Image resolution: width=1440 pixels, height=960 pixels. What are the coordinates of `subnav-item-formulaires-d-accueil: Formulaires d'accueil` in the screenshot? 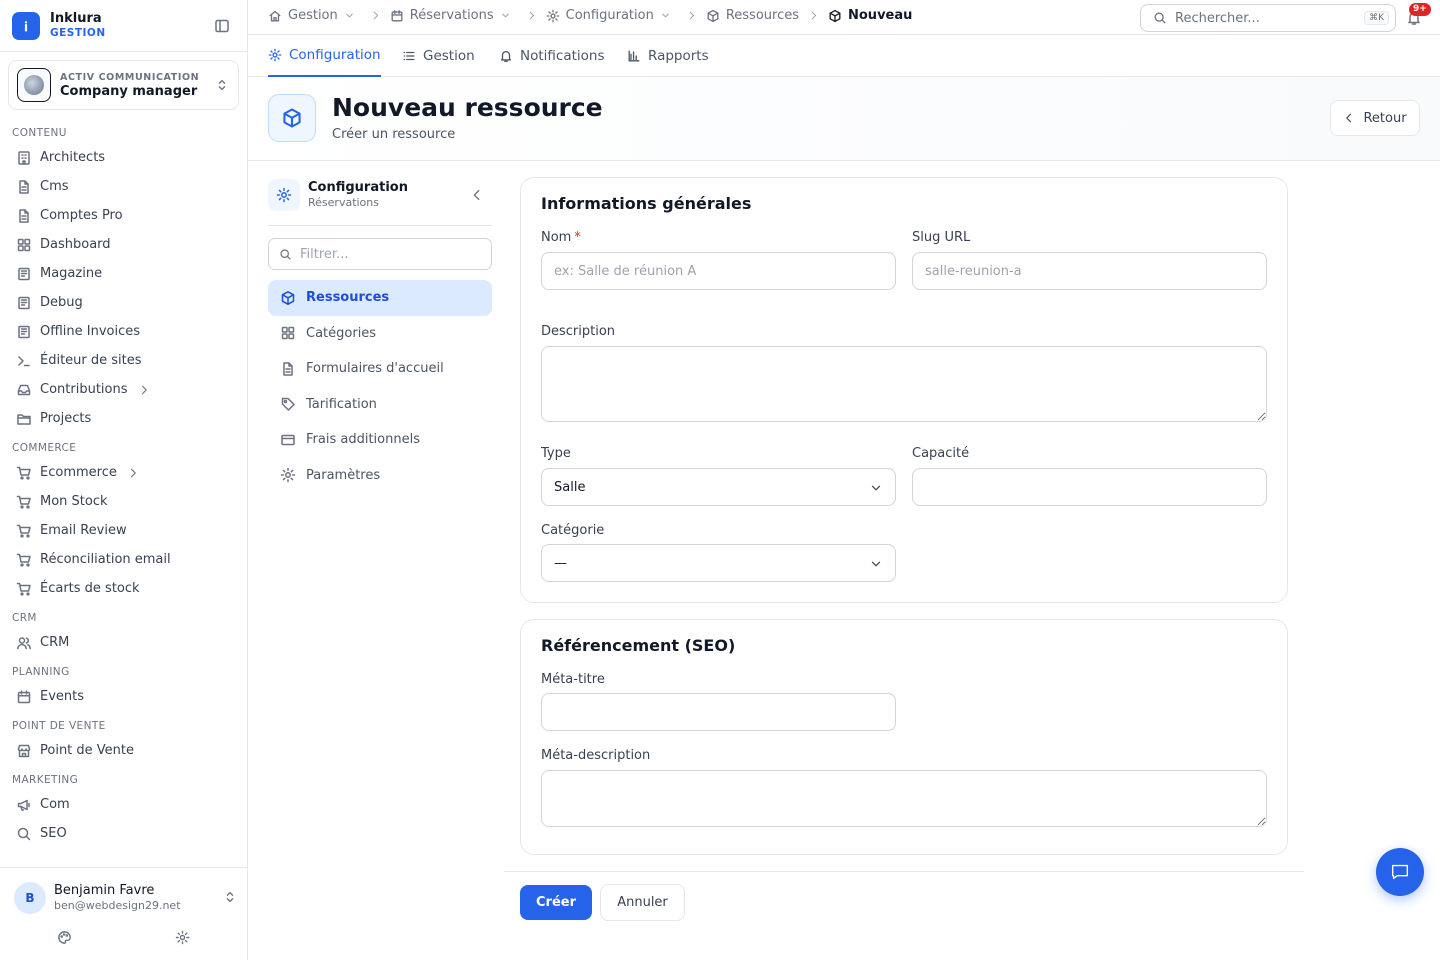 It's located at (380, 369).